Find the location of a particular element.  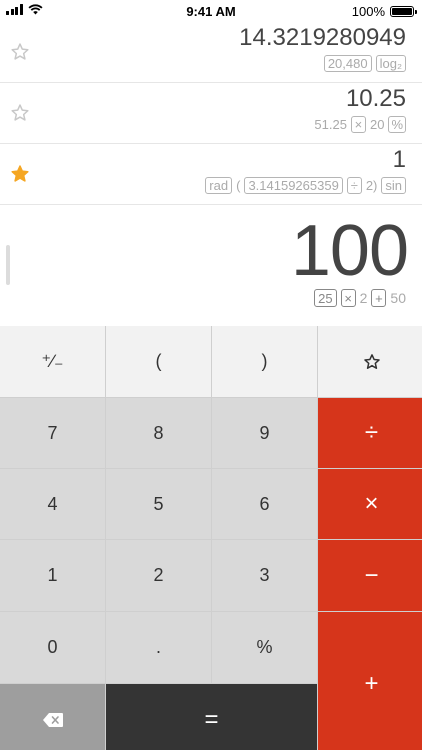

history-row: 1 rad(3.14159265359 ÷ 2) sin is located at coordinates (211, 174).